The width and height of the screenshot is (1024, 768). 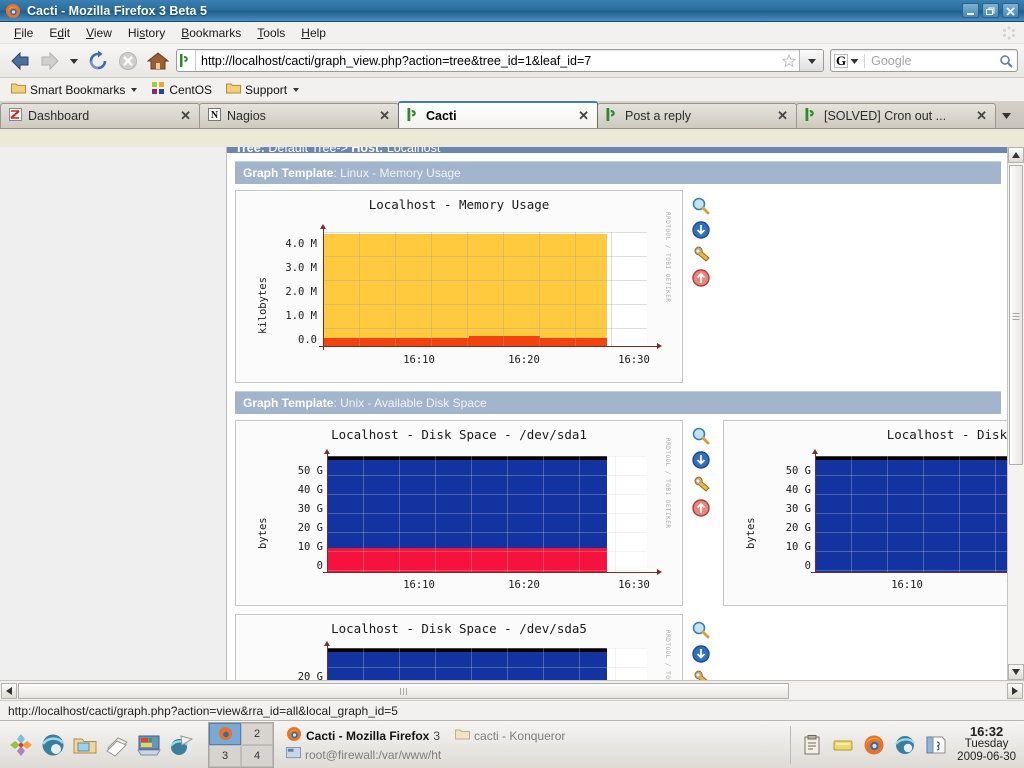 I want to click on home-button, so click(x=158, y=61).